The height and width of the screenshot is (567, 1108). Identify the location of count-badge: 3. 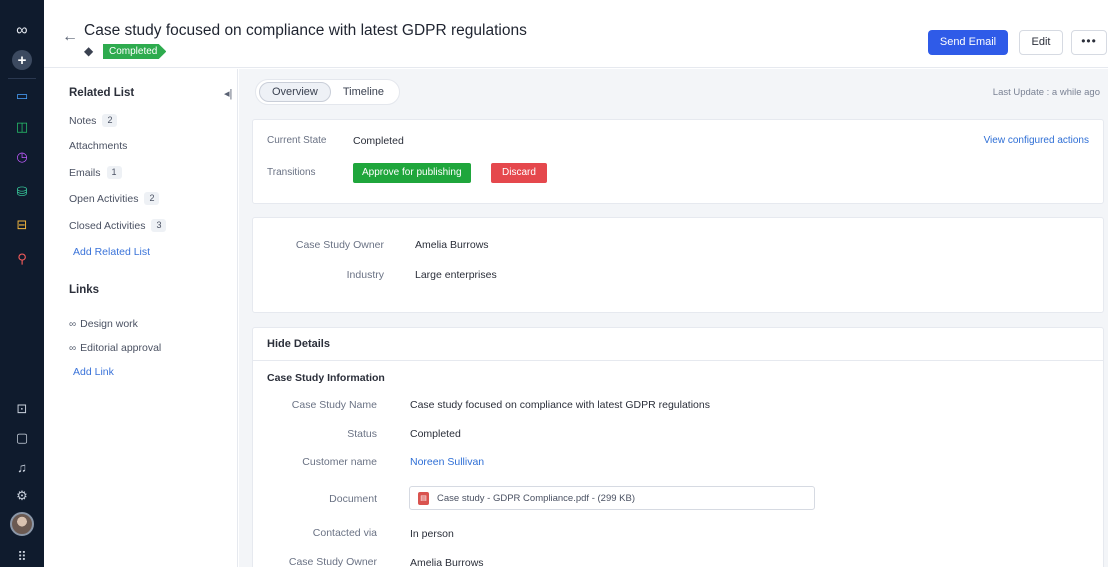
(159, 225).